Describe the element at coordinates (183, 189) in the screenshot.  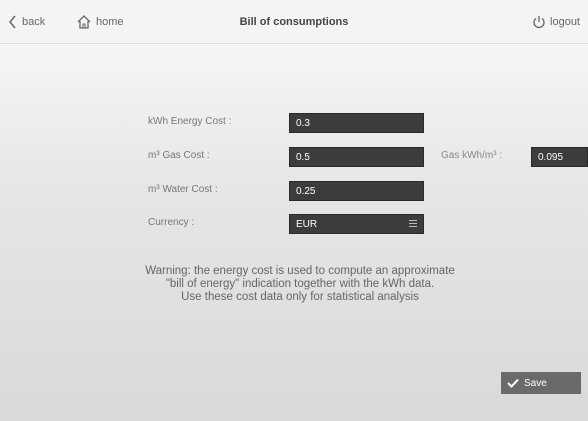
I see `water-cost-label: m³ Water Cost :` at that location.